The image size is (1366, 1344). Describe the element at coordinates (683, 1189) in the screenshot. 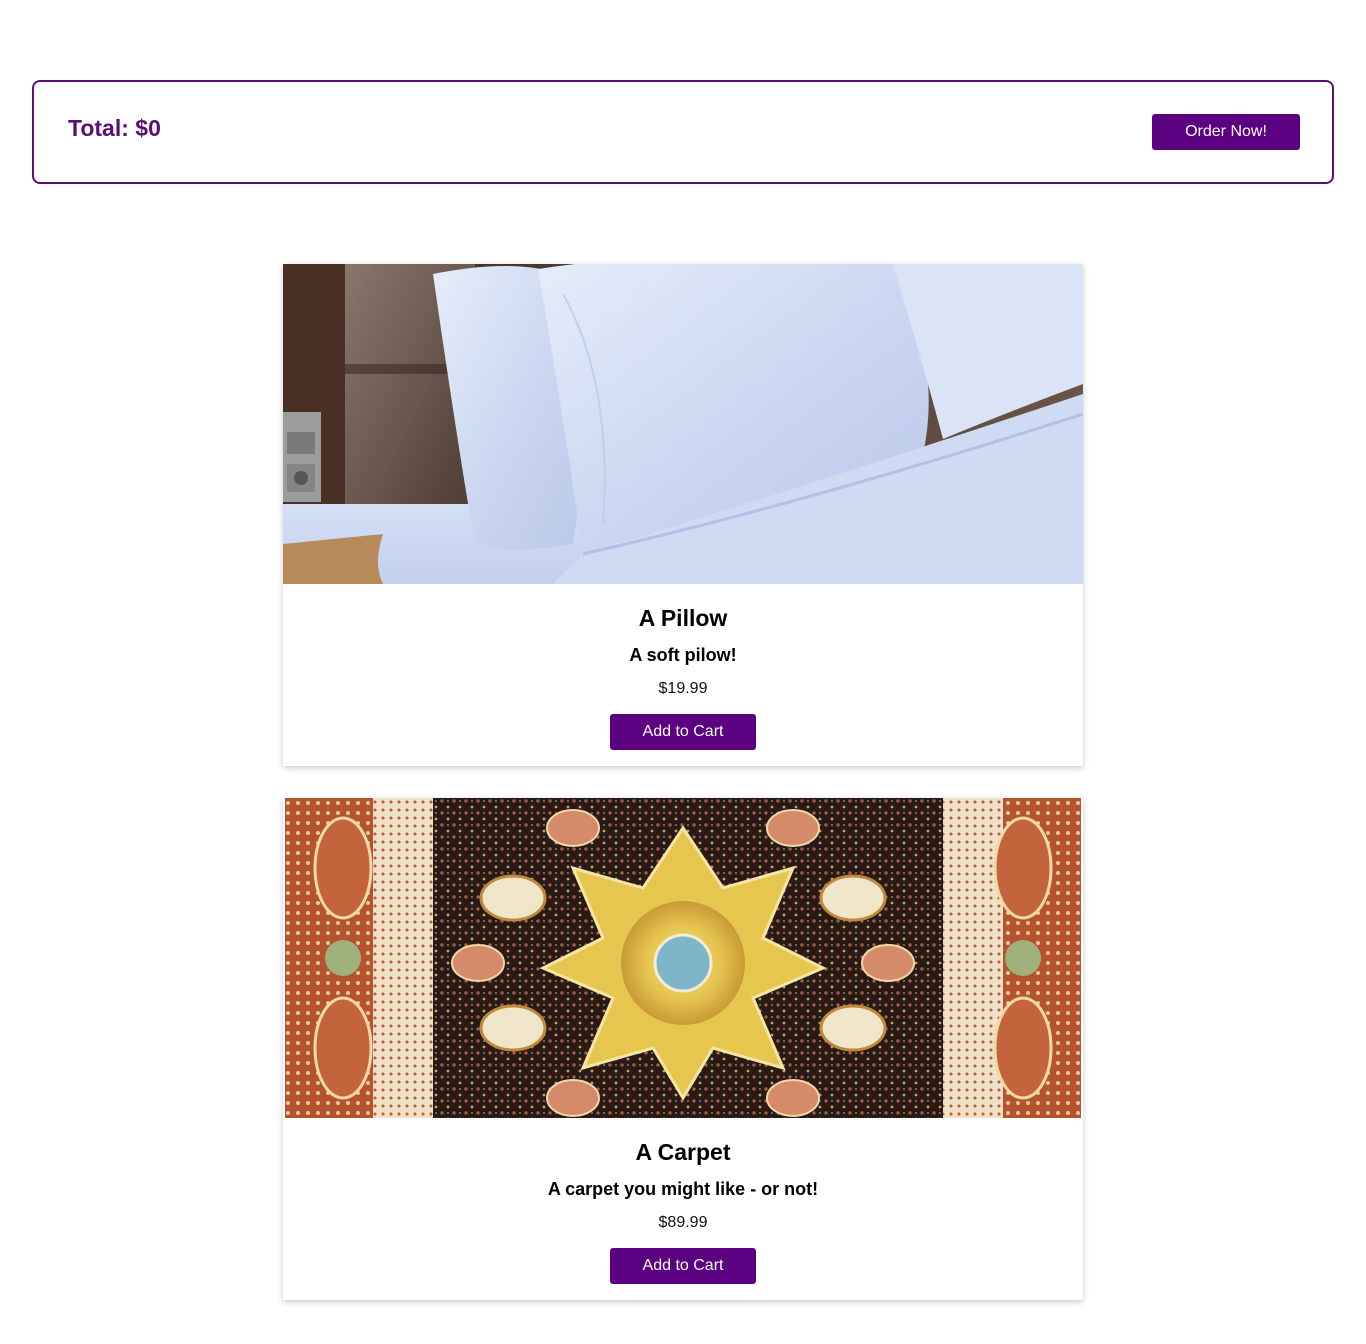

I see `product-description: A carpet you might like - or not!` at that location.